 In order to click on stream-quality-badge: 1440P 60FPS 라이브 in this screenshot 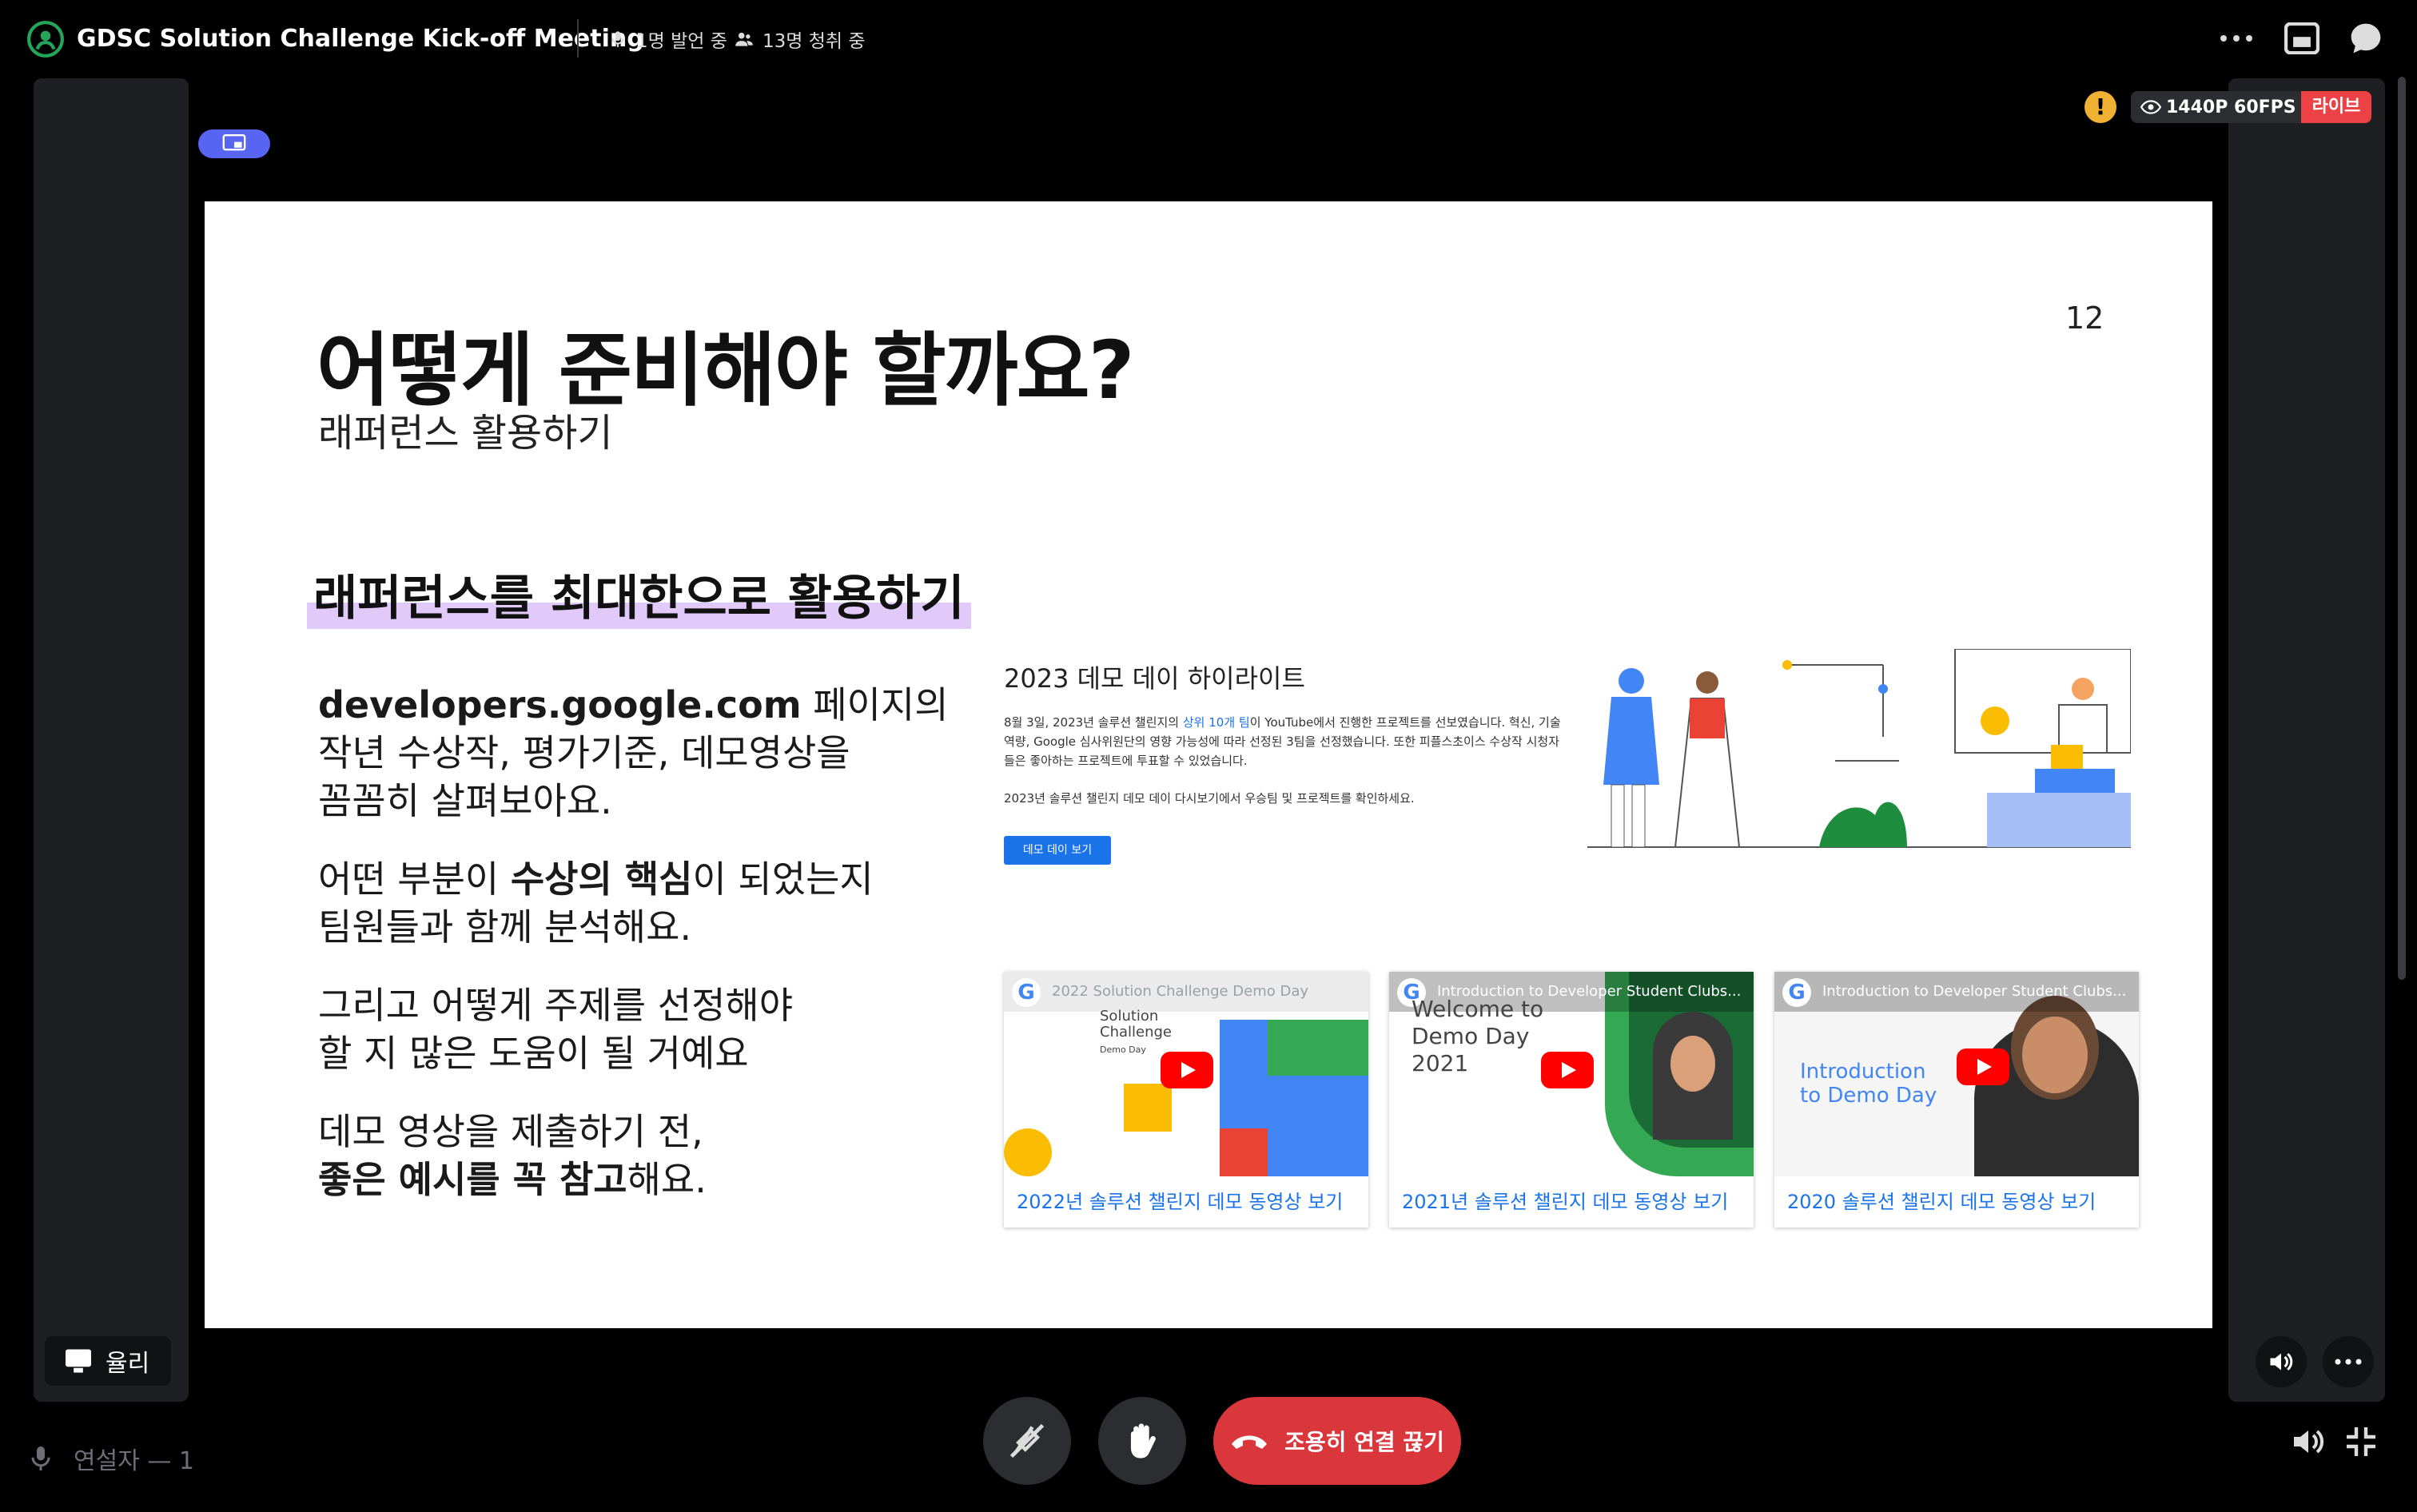, I will do `click(2251, 107)`.